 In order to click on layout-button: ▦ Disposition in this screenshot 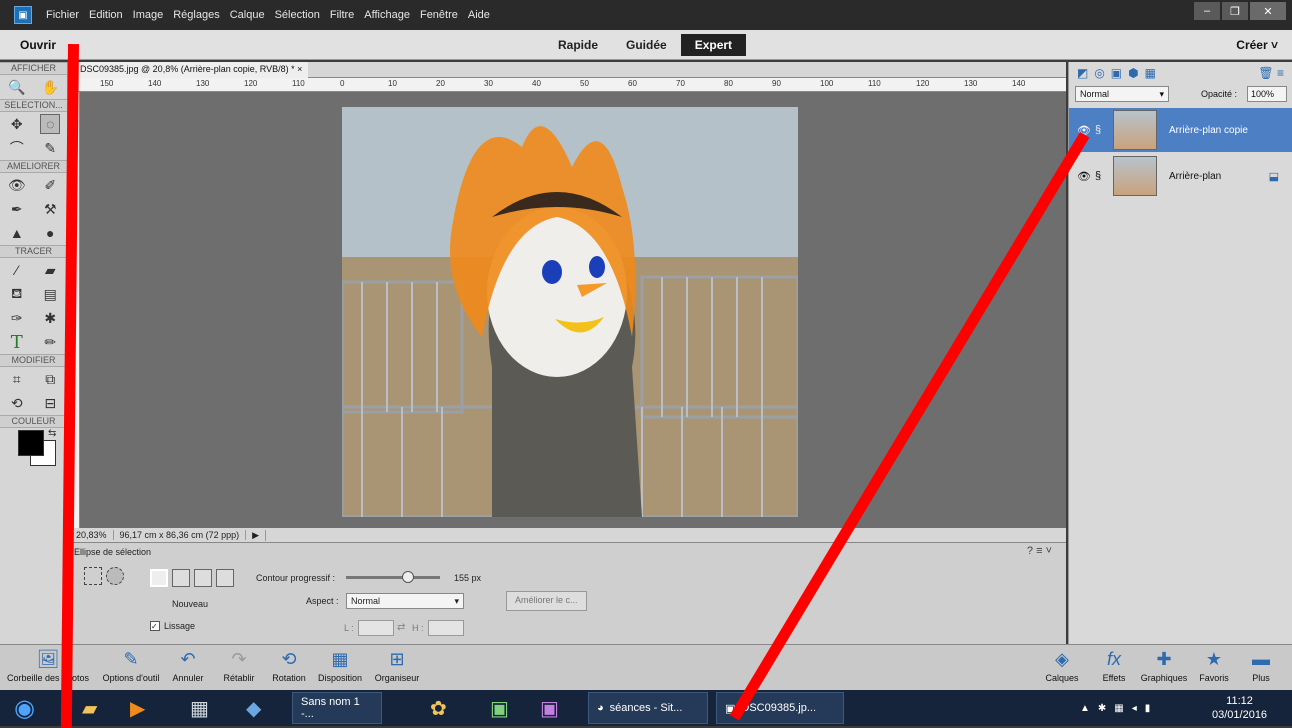, I will do `click(340, 666)`.